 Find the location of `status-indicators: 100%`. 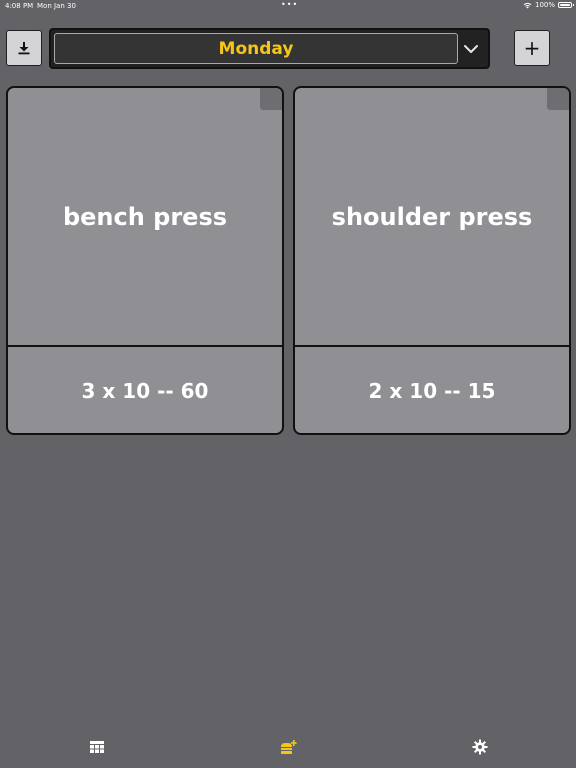

status-indicators: 100% is located at coordinates (548, 5).